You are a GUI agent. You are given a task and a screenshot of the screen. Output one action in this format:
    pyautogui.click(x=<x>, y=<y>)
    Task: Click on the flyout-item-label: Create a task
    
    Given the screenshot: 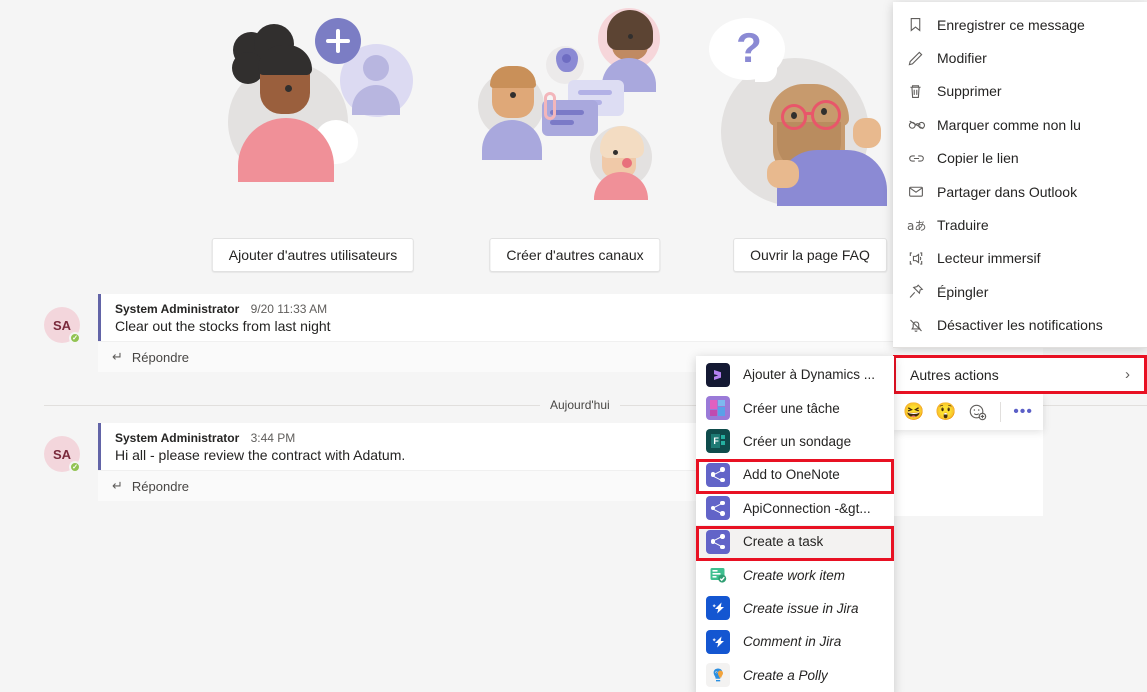 What is the action you would take?
    pyautogui.click(x=783, y=542)
    